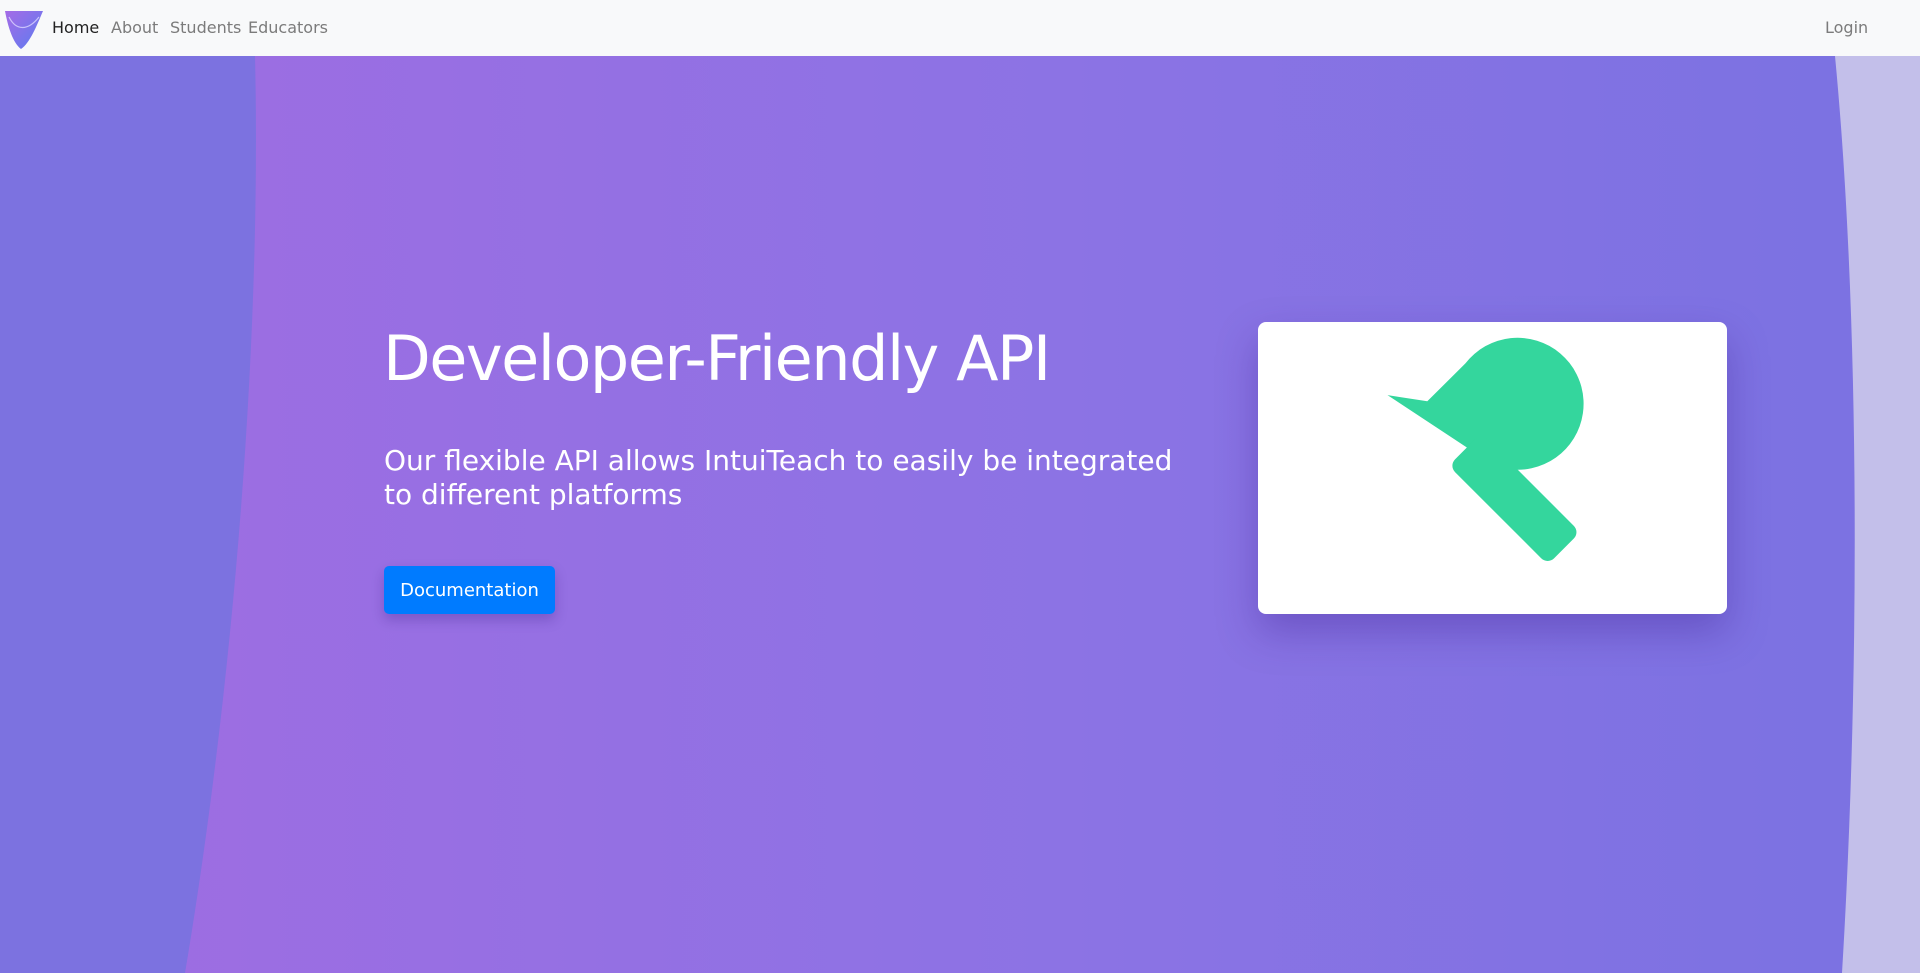  What do you see at coordinates (205, 28) in the screenshot?
I see `nav-students-link: Students` at bounding box center [205, 28].